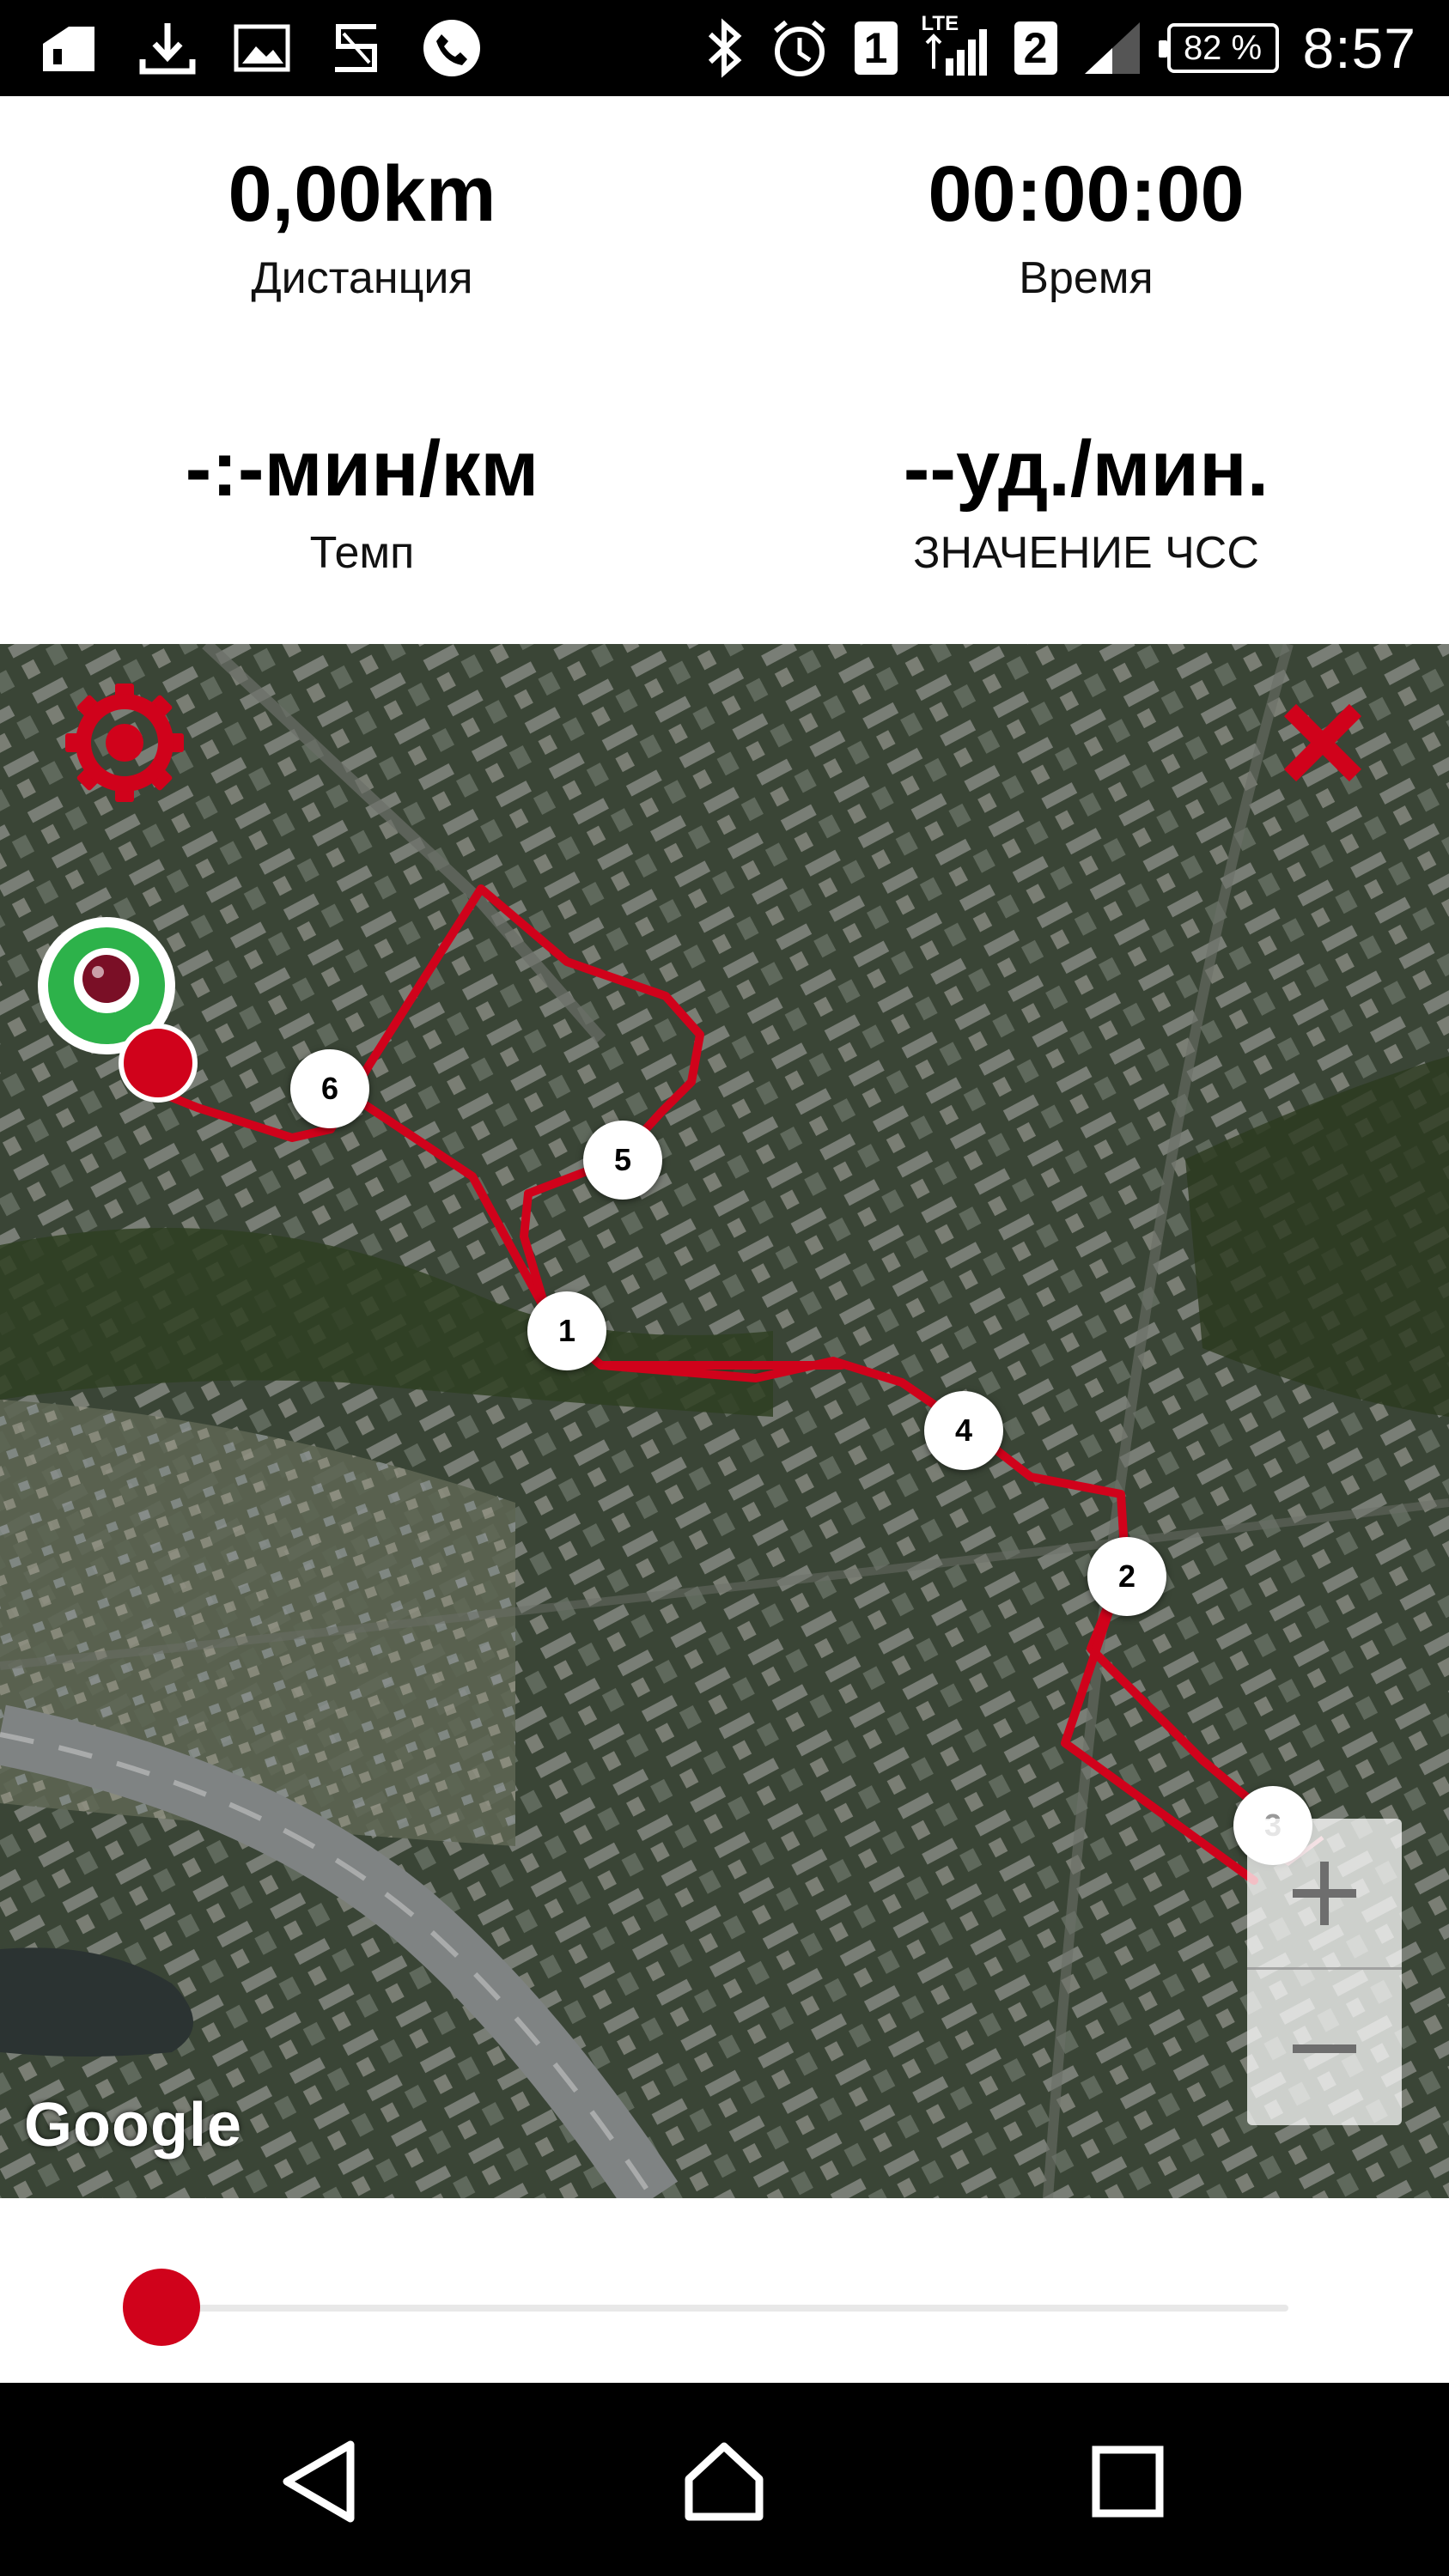 Image resolution: width=1449 pixels, height=2576 pixels. I want to click on route-marker: 5, so click(622, 1160).